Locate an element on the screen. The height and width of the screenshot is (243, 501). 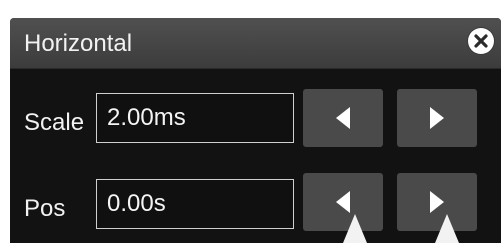
position-value: 0.00s is located at coordinates (136, 203).